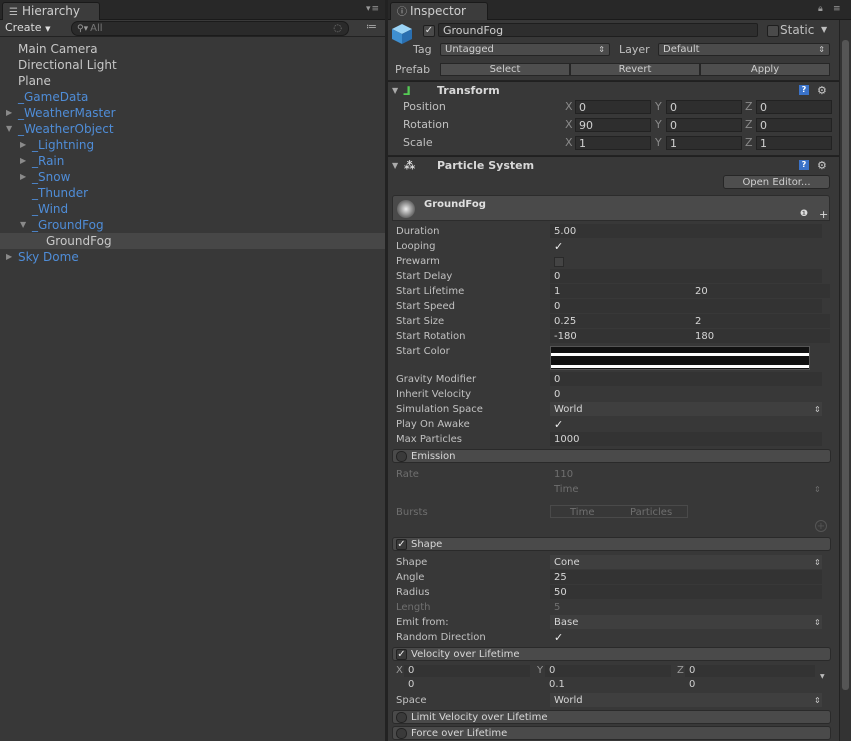 The height and width of the screenshot is (741, 851). Describe the element at coordinates (686, 409) in the screenshot. I see `simulation-space-dropdown` at that location.